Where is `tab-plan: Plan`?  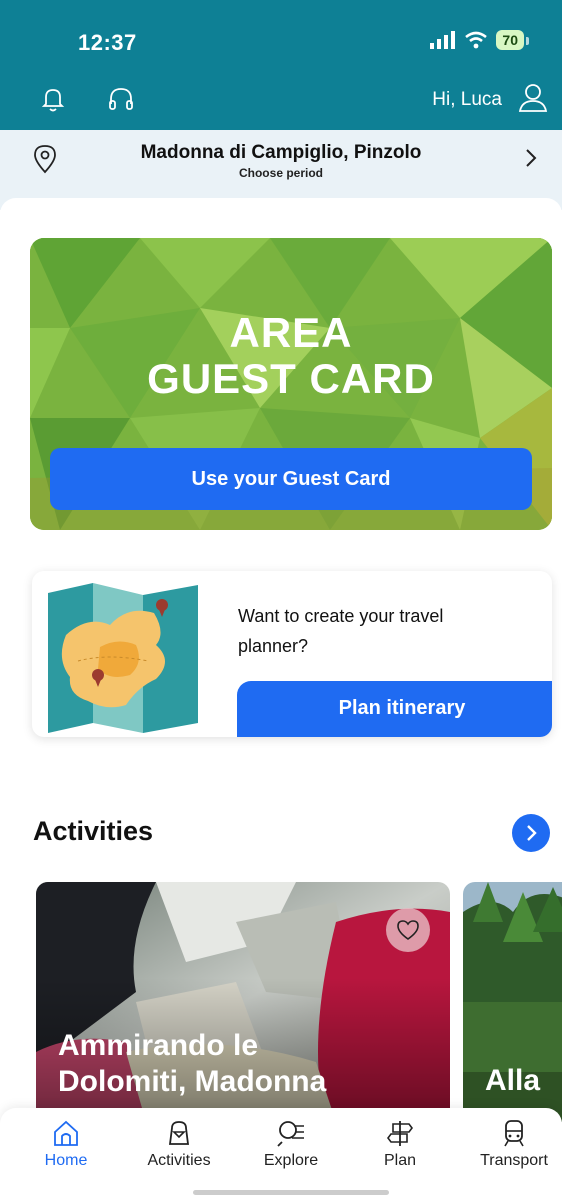 tab-plan: Plan is located at coordinates (400, 1144).